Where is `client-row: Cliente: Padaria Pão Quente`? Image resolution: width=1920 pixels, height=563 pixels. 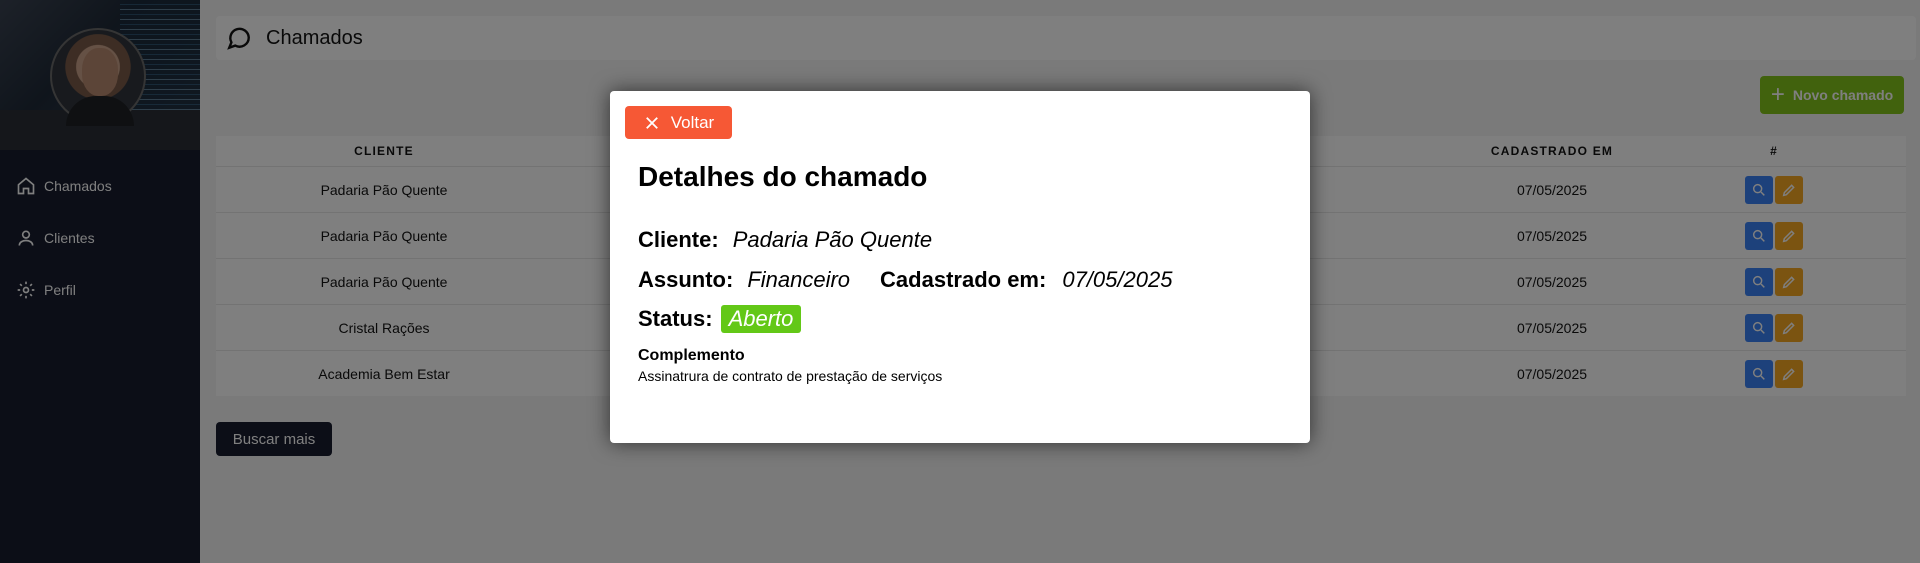 client-row: Cliente: Padaria Pão Quente is located at coordinates (785, 240).